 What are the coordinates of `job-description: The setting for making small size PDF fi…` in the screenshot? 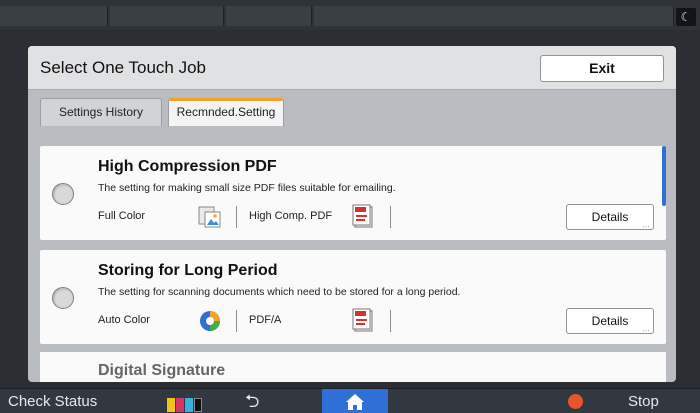 It's located at (247, 188).